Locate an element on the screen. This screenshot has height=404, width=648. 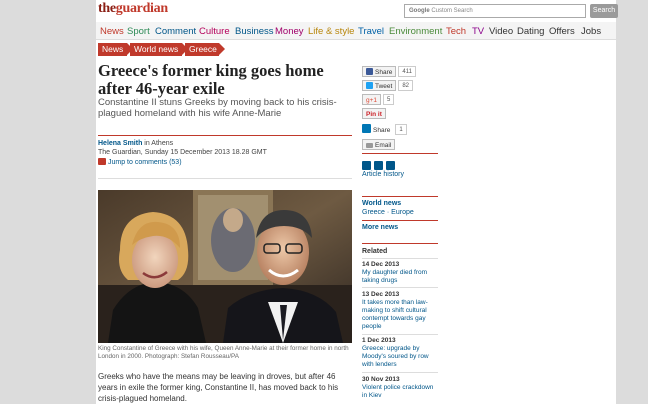
article-photo is located at coordinates (225, 266).